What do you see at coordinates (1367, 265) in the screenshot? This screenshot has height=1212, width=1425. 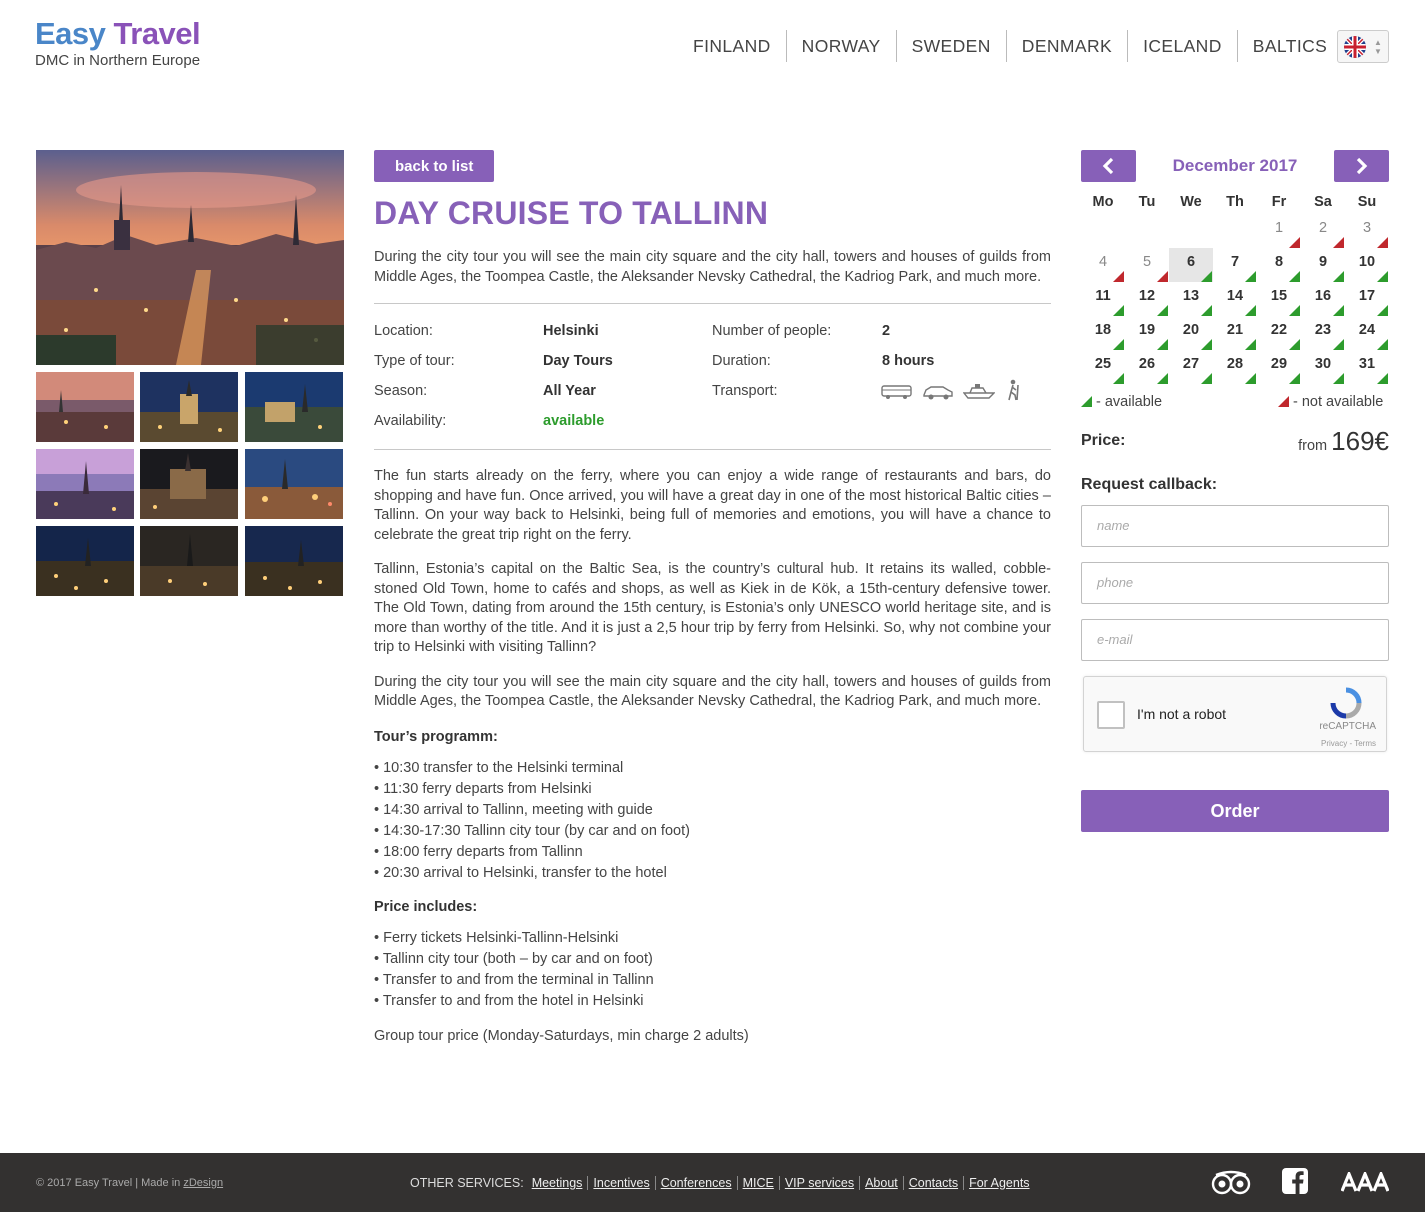 I see `calendar-day: 10` at bounding box center [1367, 265].